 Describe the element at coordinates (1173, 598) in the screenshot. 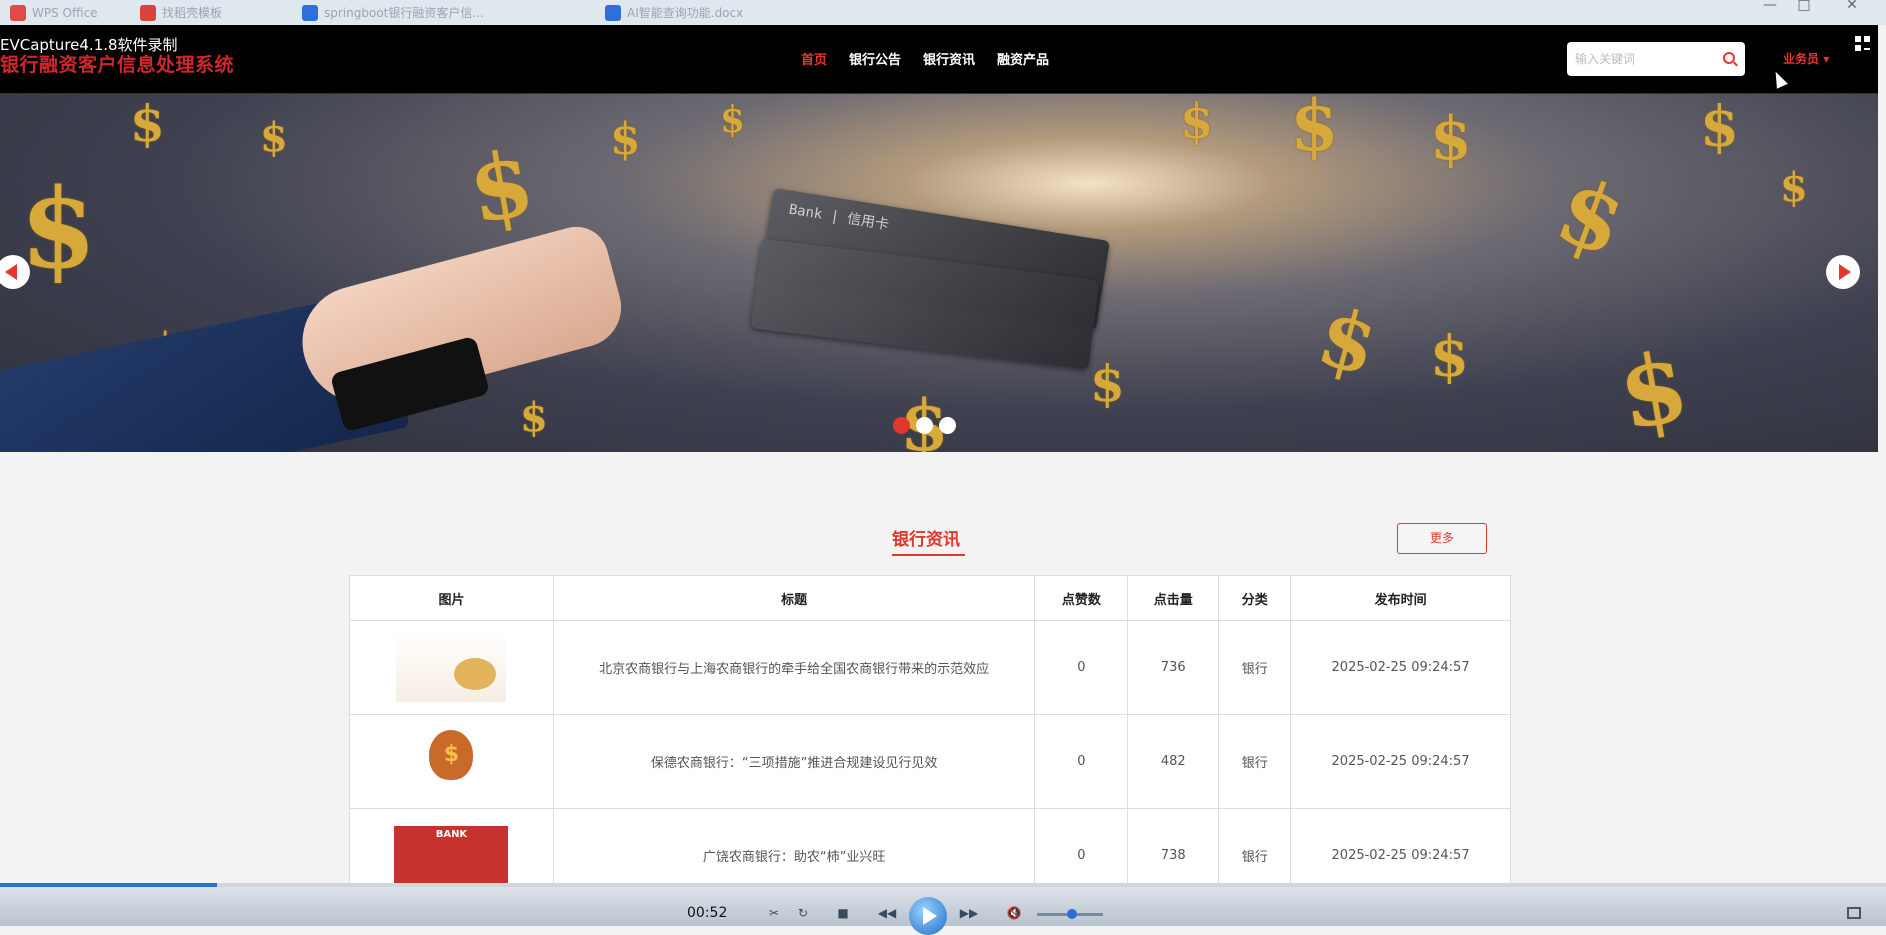

I see `column-header: 点击量` at that location.